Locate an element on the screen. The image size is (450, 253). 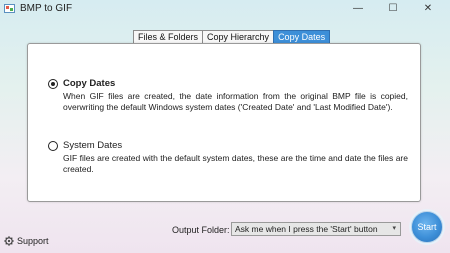
output-folder-select: Ask me when I press the 'Start' button ▾ is located at coordinates (316, 229).